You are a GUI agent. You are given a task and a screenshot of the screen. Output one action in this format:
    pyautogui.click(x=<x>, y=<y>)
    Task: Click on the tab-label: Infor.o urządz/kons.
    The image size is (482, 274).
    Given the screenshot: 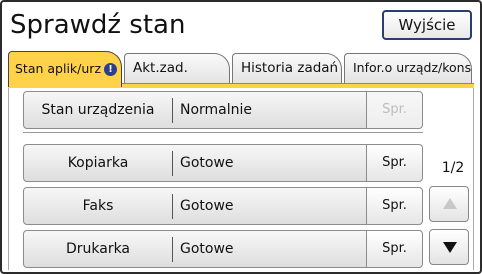 What is the action you would take?
    pyautogui.click(x=412, y=67)
    